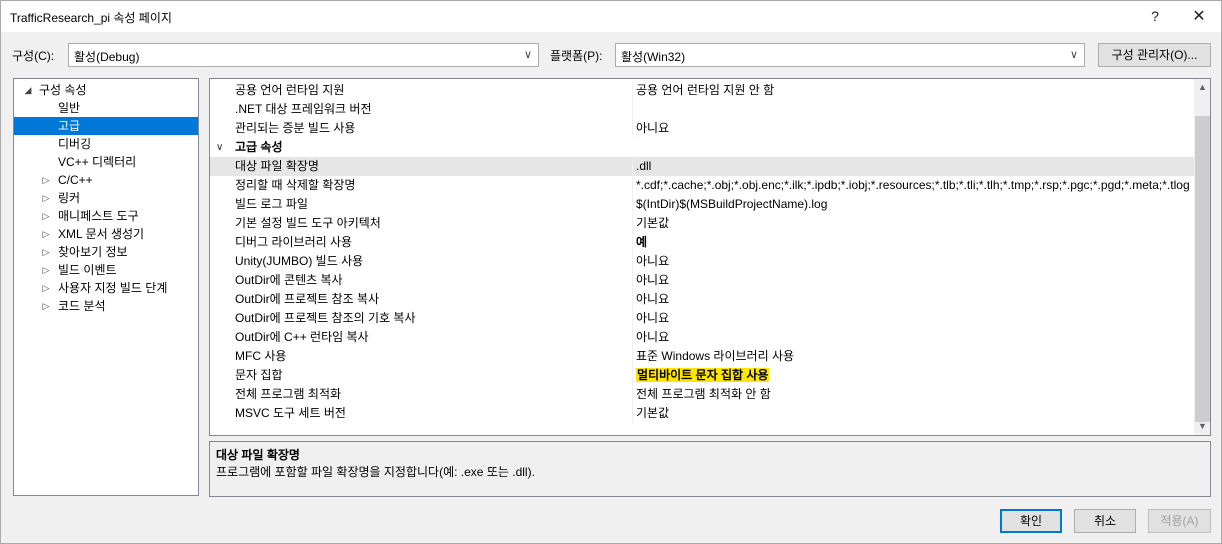 This screenshot has width=1222, height=544. Describe the element at coordinates (106, 270) in the screenshot. I see `tree-item: ▷ 빌드 이벤트` at that location.